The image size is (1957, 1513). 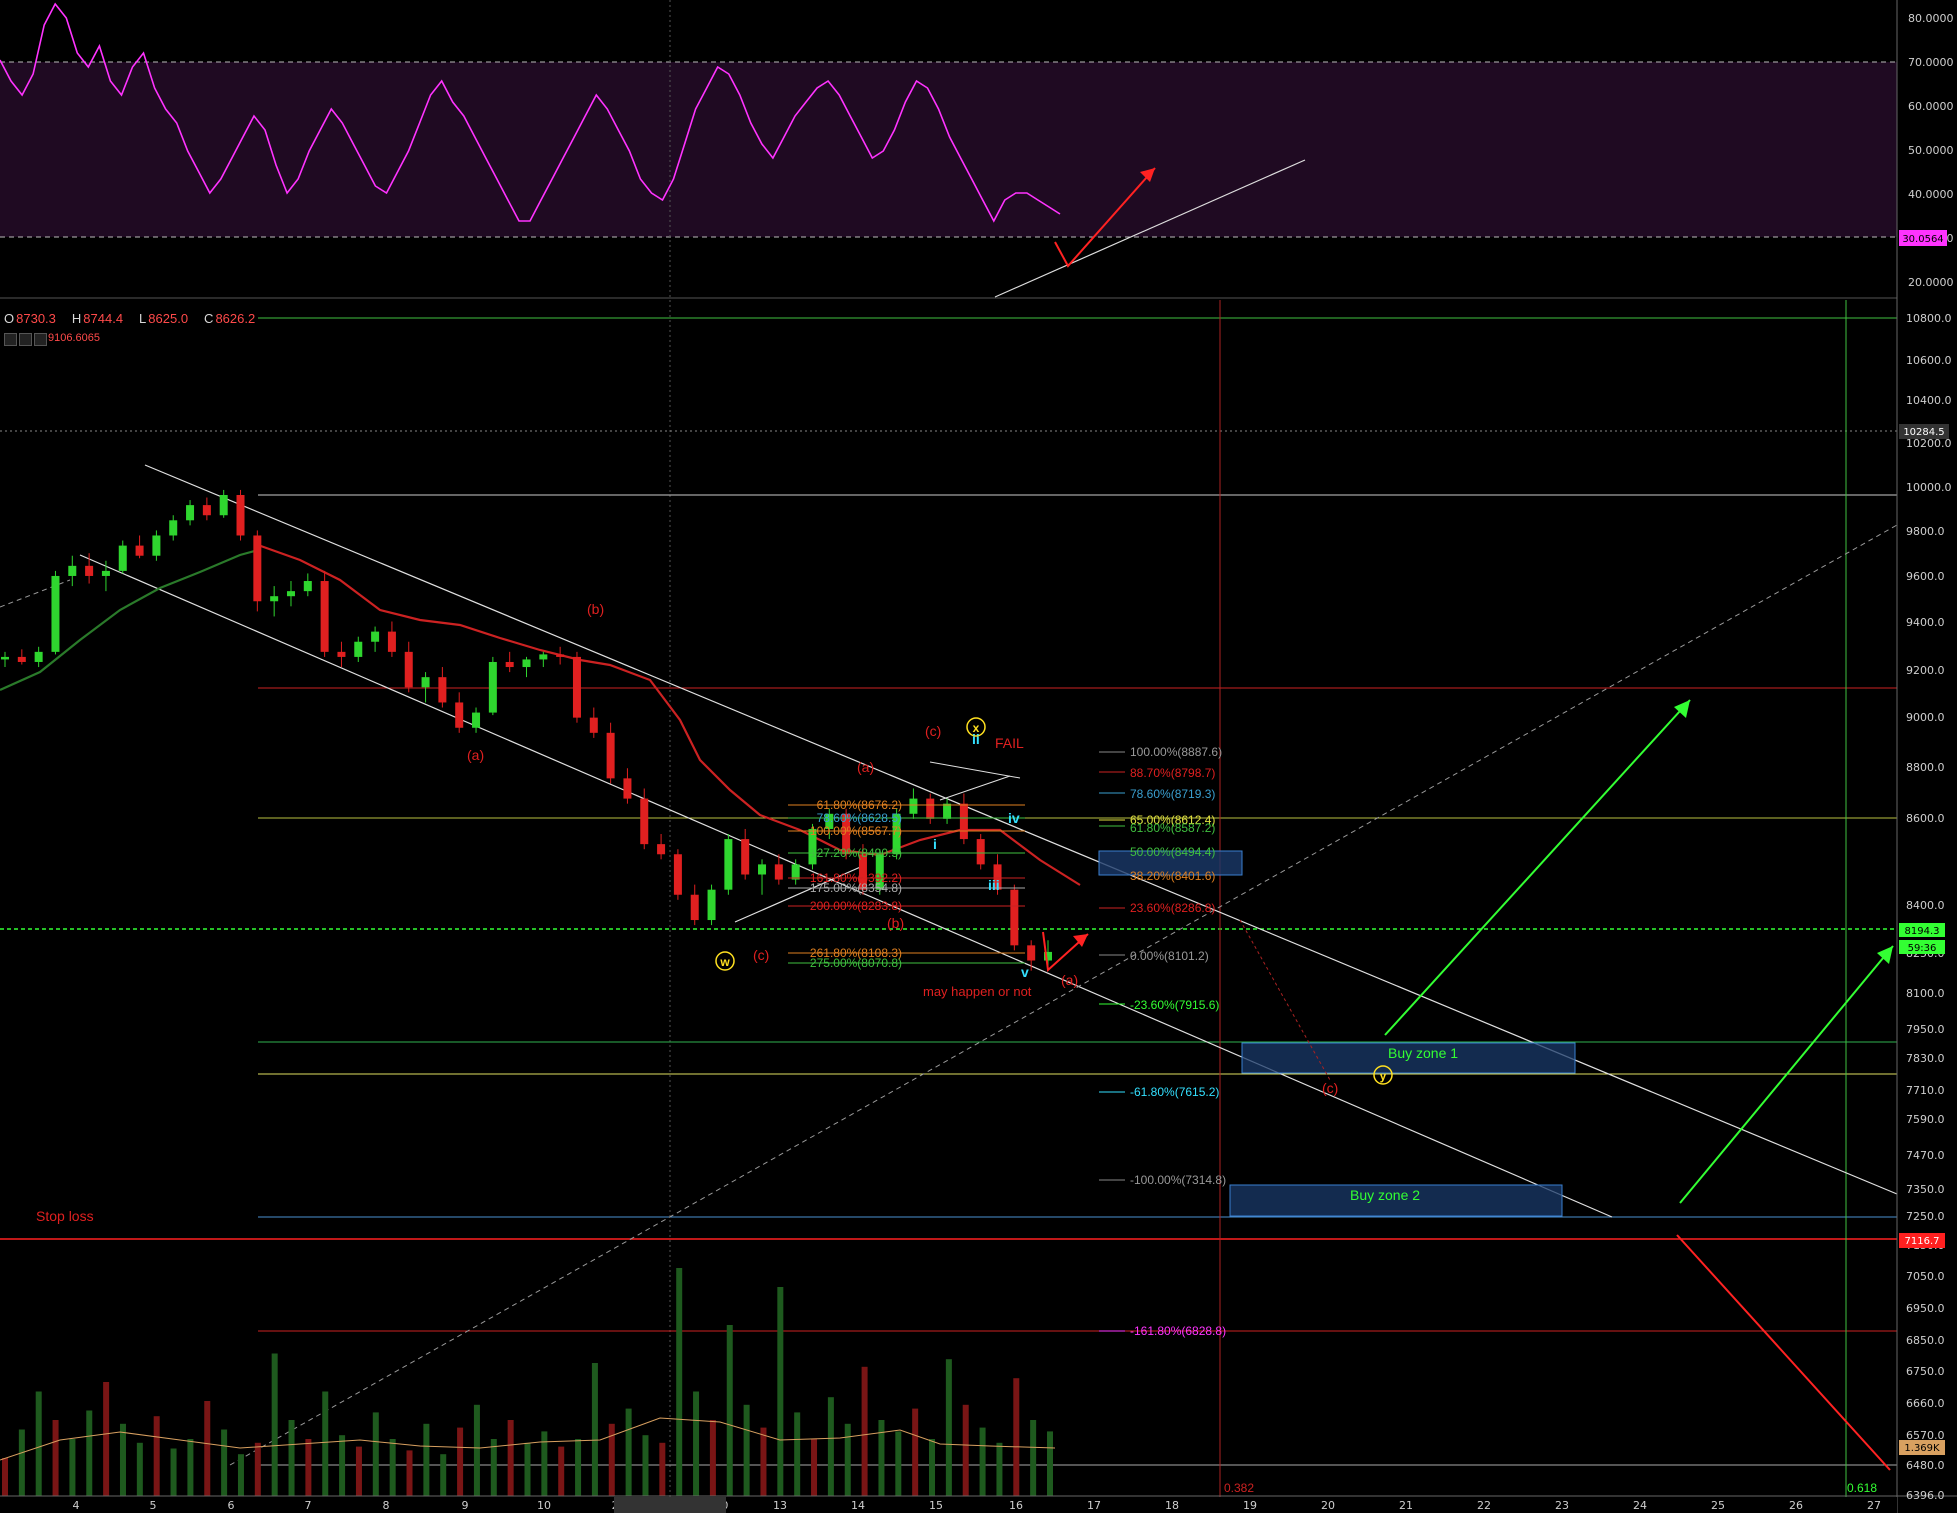 I want to click on price-tick: 7350.0, so click(x=1925, y=1189).